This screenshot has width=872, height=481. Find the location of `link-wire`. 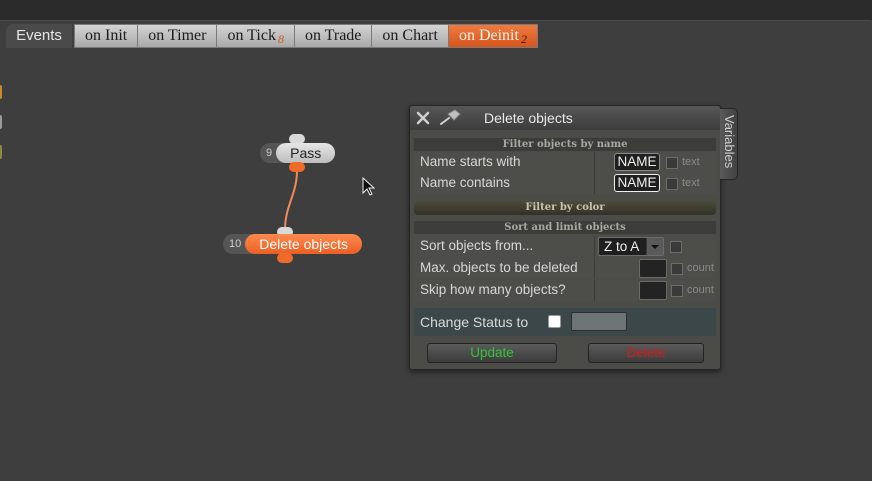

link-wire is located at coordinates (291, 200).